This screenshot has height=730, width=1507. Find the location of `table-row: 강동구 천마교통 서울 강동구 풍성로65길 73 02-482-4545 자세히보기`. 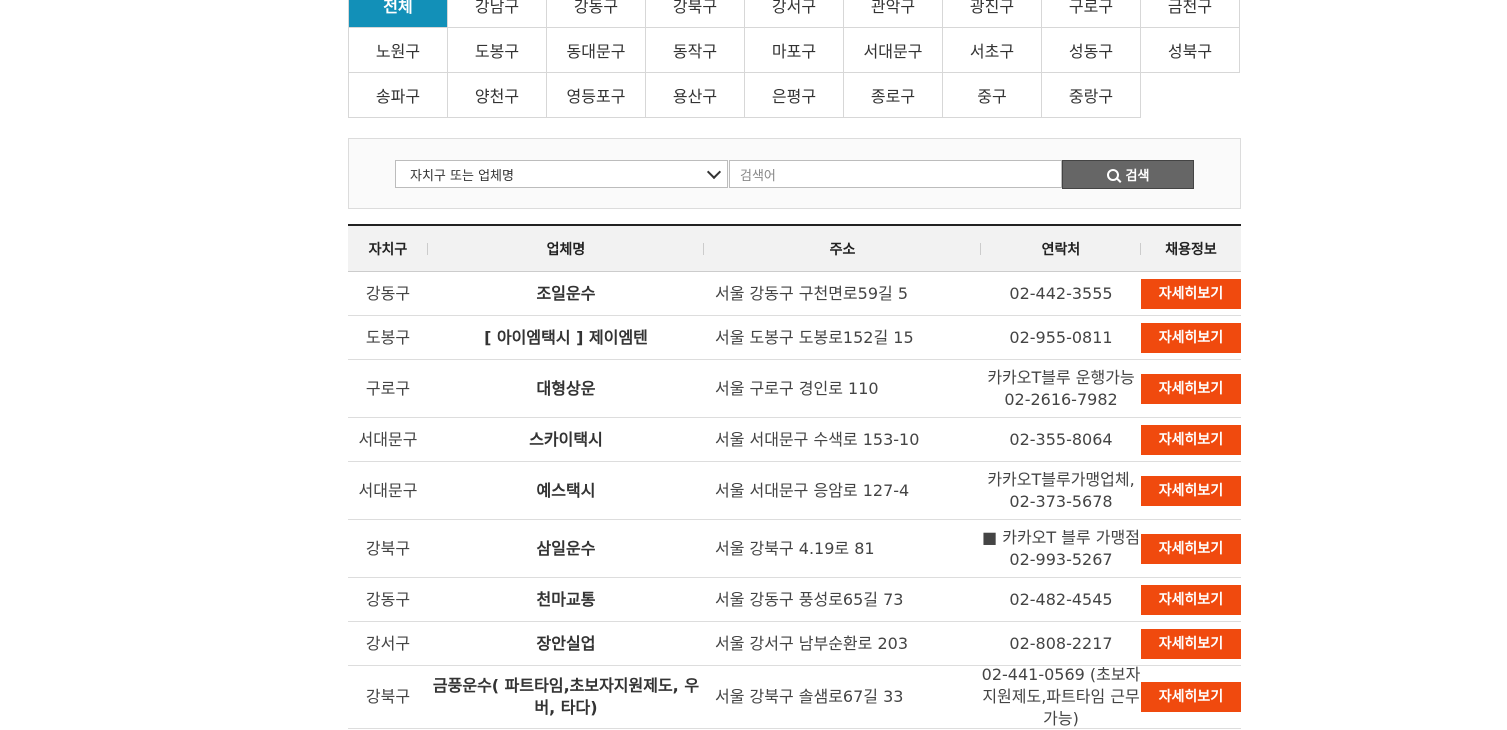

table-row: 강동구 천마교통 서울 강동구 풍성로65길 73 02-482-4545 자세히보기 is located at coordinates (794, 600).